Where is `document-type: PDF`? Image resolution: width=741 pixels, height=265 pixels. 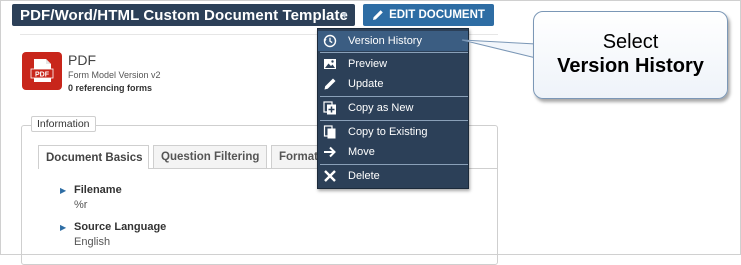
document-type: PDF is located at coordinates (82, 60).